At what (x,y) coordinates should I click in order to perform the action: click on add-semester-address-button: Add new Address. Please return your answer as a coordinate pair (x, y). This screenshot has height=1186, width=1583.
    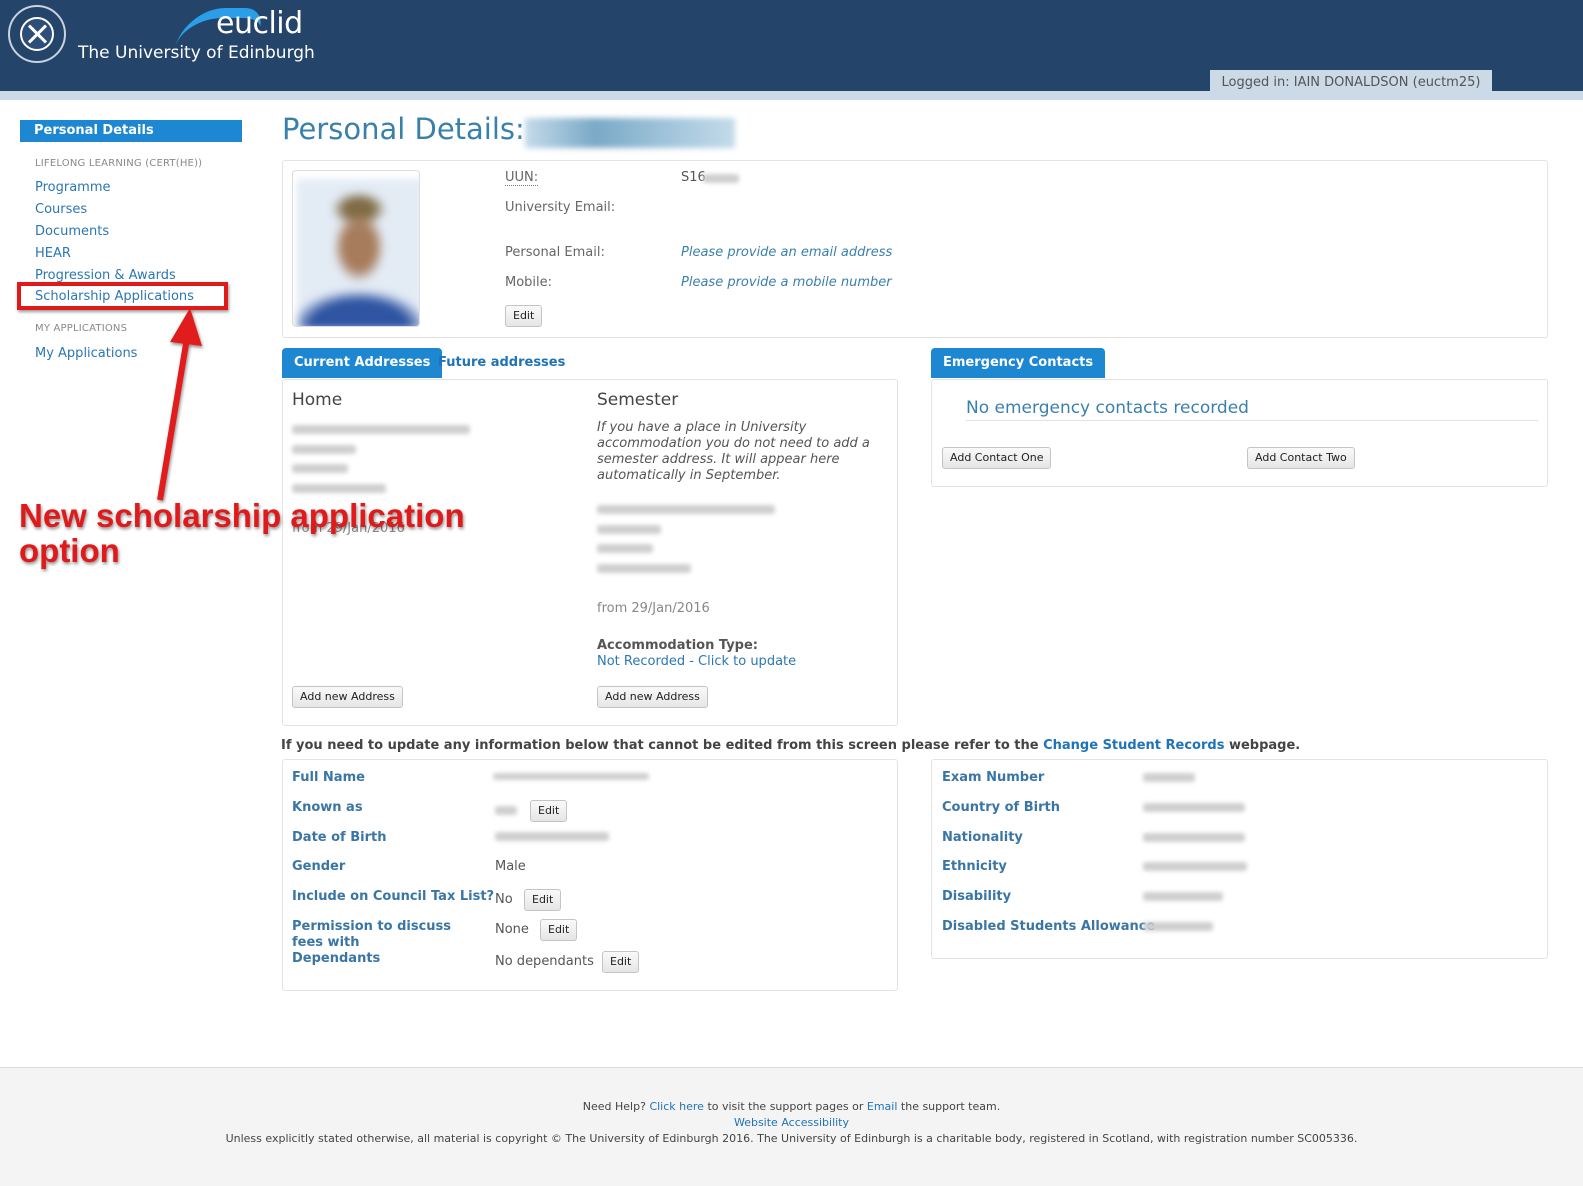
    Looking at the image, I should click on (652, 697).